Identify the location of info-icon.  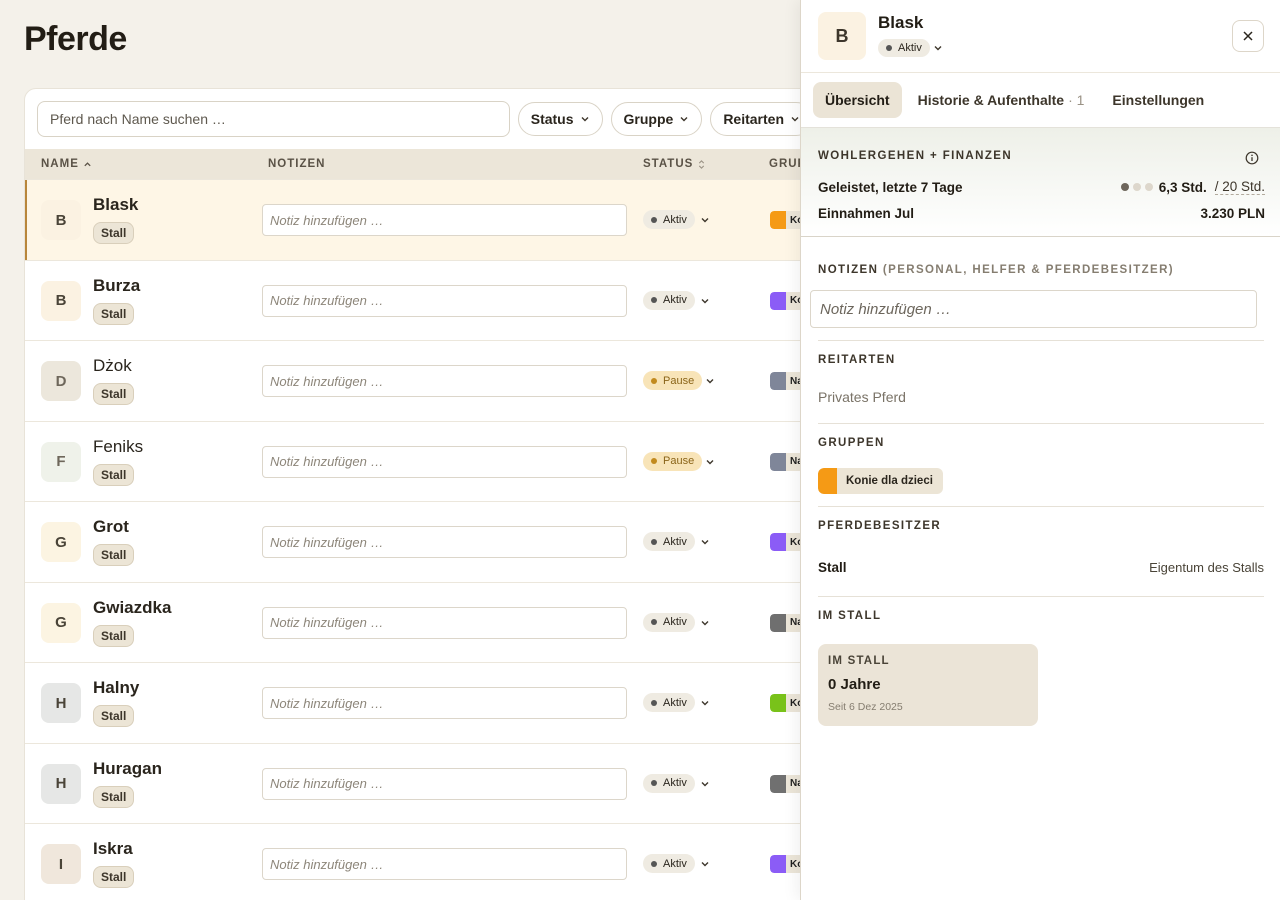
(1252, 158).